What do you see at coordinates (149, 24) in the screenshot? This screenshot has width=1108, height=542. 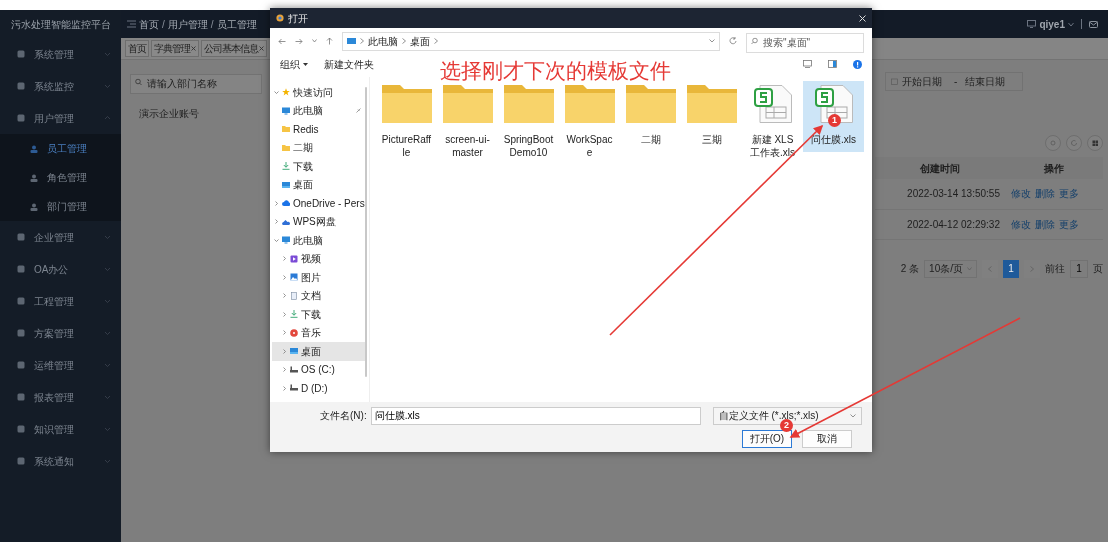 I see `breadcrumb-link: 首页` at bounding box center [149, 24].